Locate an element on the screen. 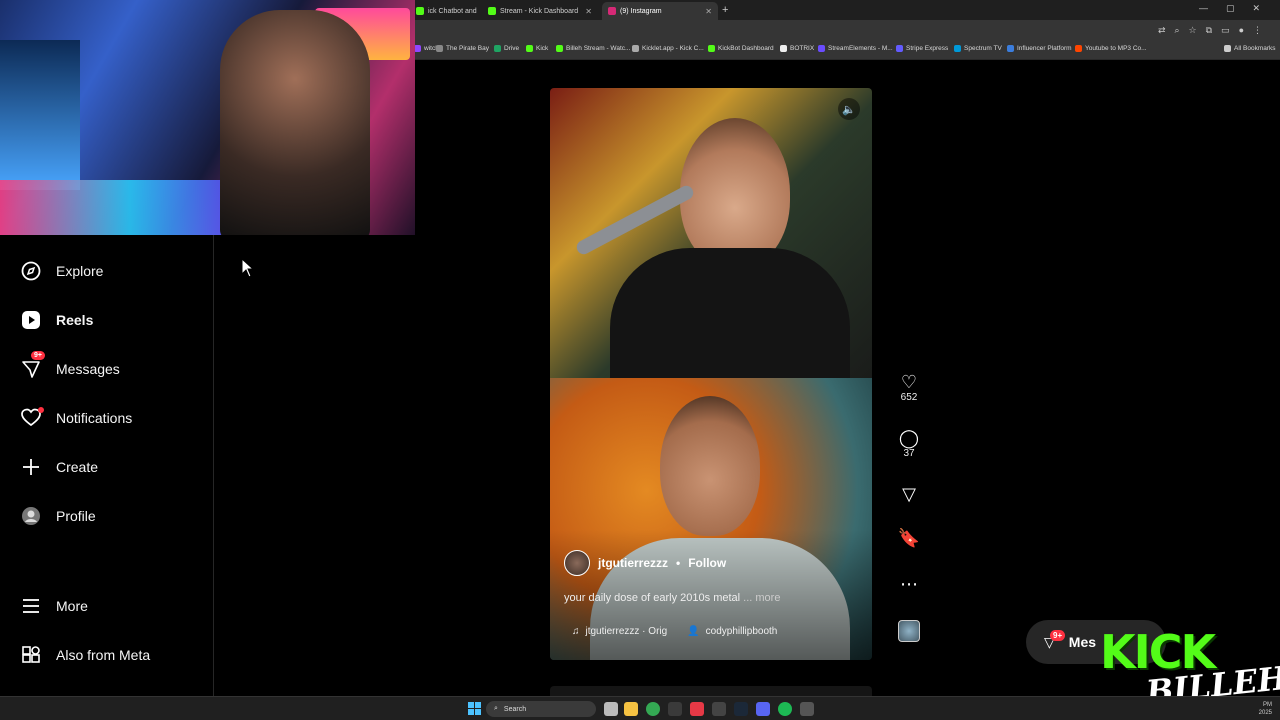 Image resolution: width=1280 pixels, height=720 pixels. sidebar-item-profile: Profile is located at coordinates (58, 516).